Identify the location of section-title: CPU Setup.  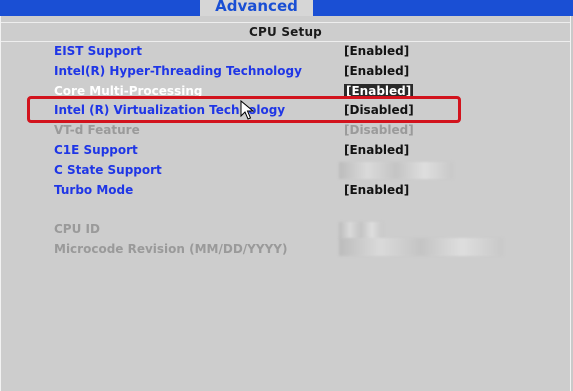
(285, 32).